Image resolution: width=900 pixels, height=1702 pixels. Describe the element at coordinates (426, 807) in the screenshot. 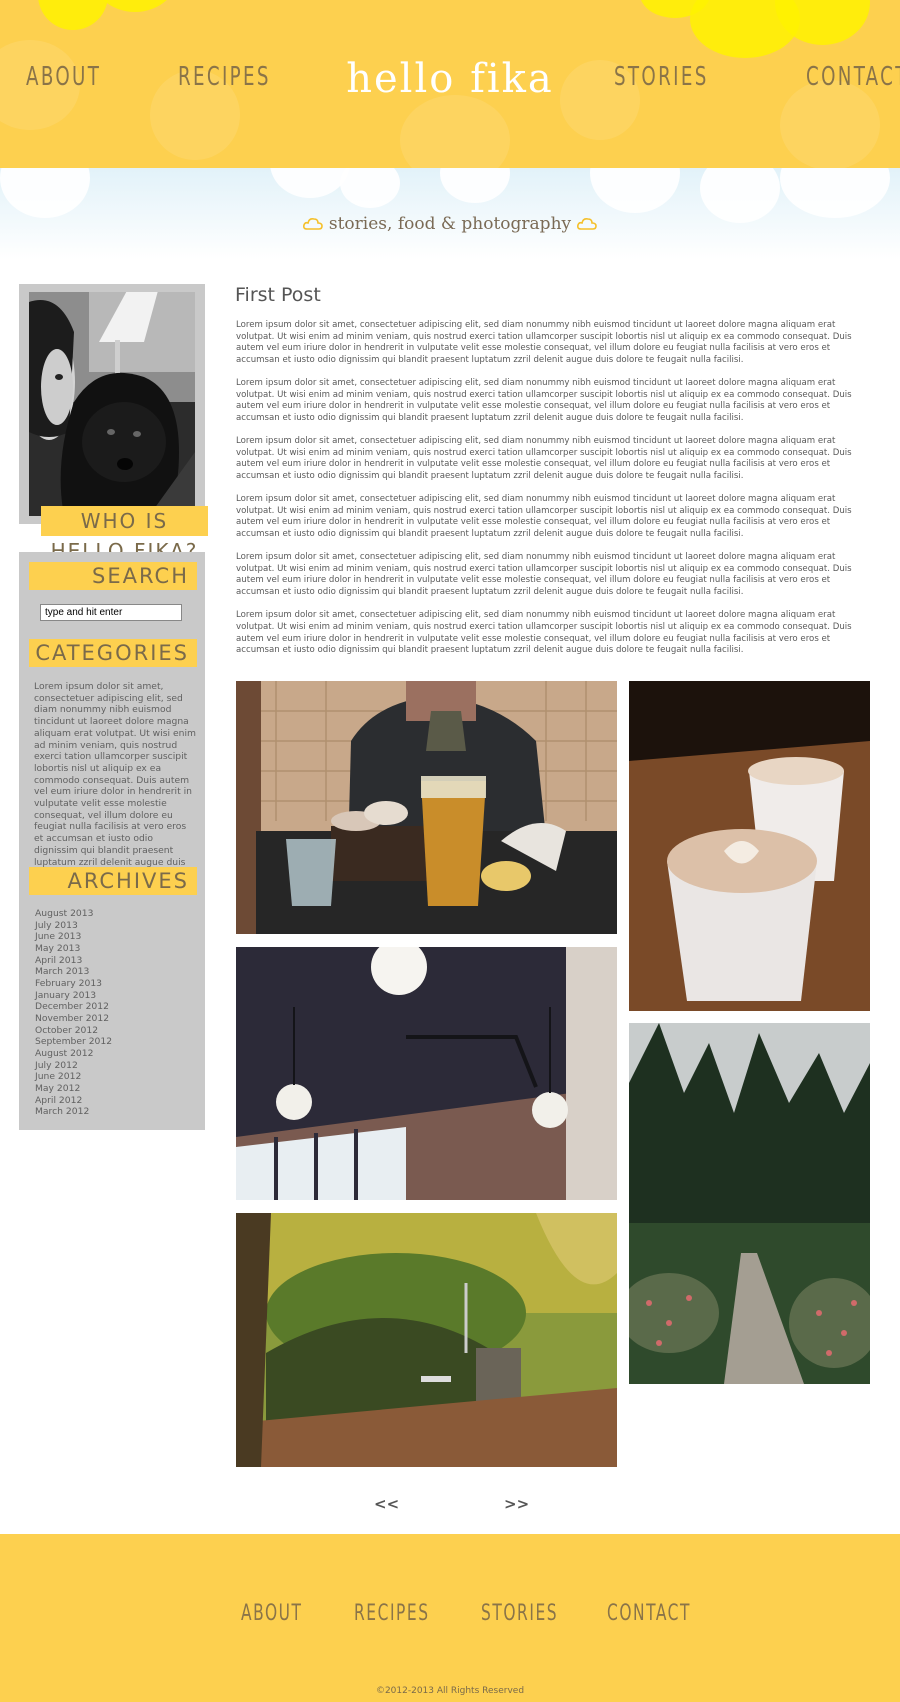

I see `photo-cafe-table` at that location.